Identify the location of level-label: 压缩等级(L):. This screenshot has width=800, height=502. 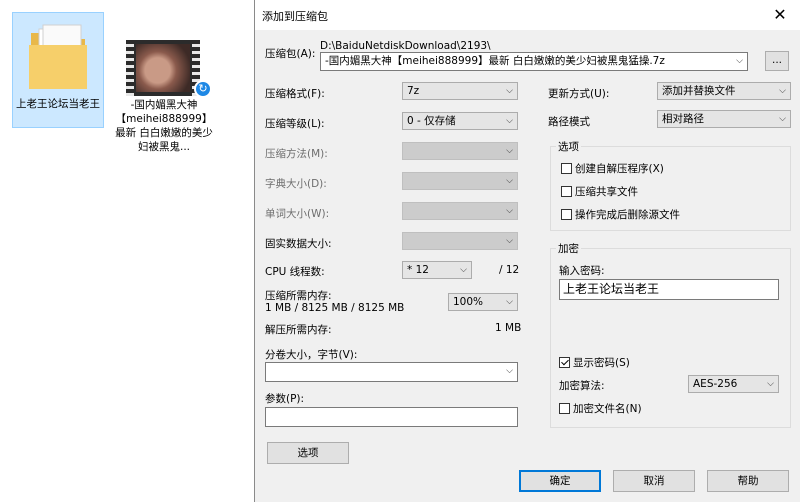
(295, 124).